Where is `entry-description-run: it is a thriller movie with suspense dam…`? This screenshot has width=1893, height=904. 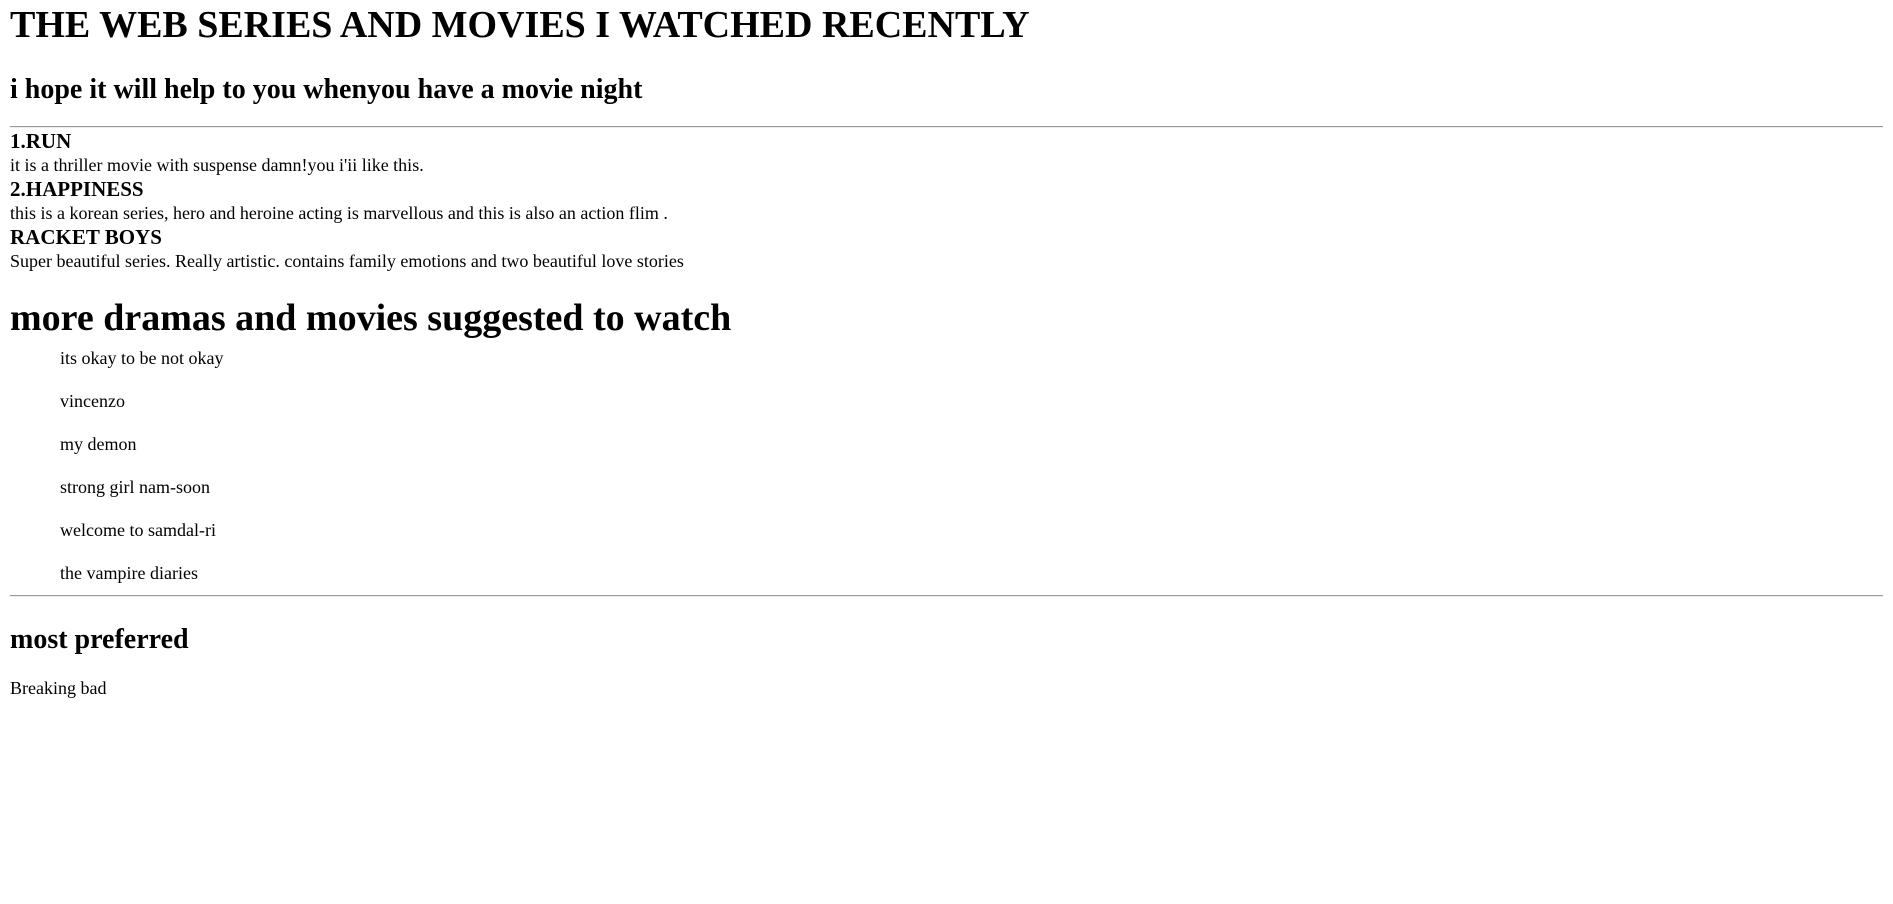
entry-description-run: it is a thriller movie with suspense dam… is located at coordinates (217, 165).